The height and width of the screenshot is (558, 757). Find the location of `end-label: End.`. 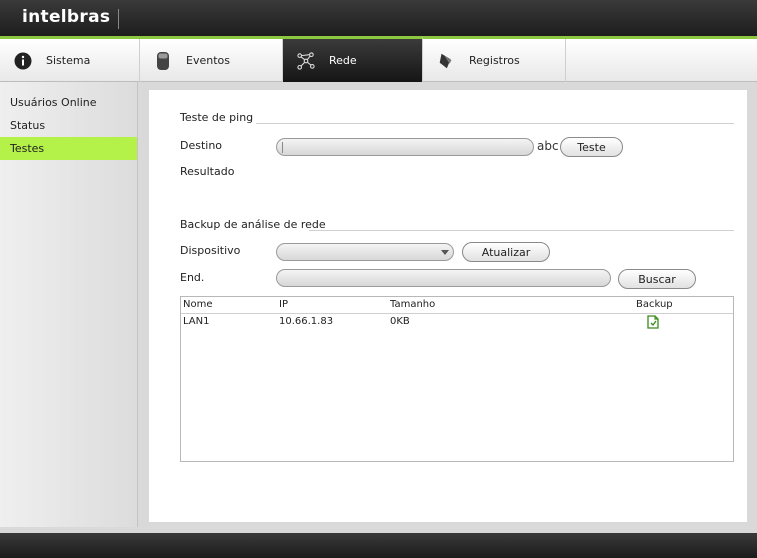

end-label: End. is located at coordinates (192, 277).